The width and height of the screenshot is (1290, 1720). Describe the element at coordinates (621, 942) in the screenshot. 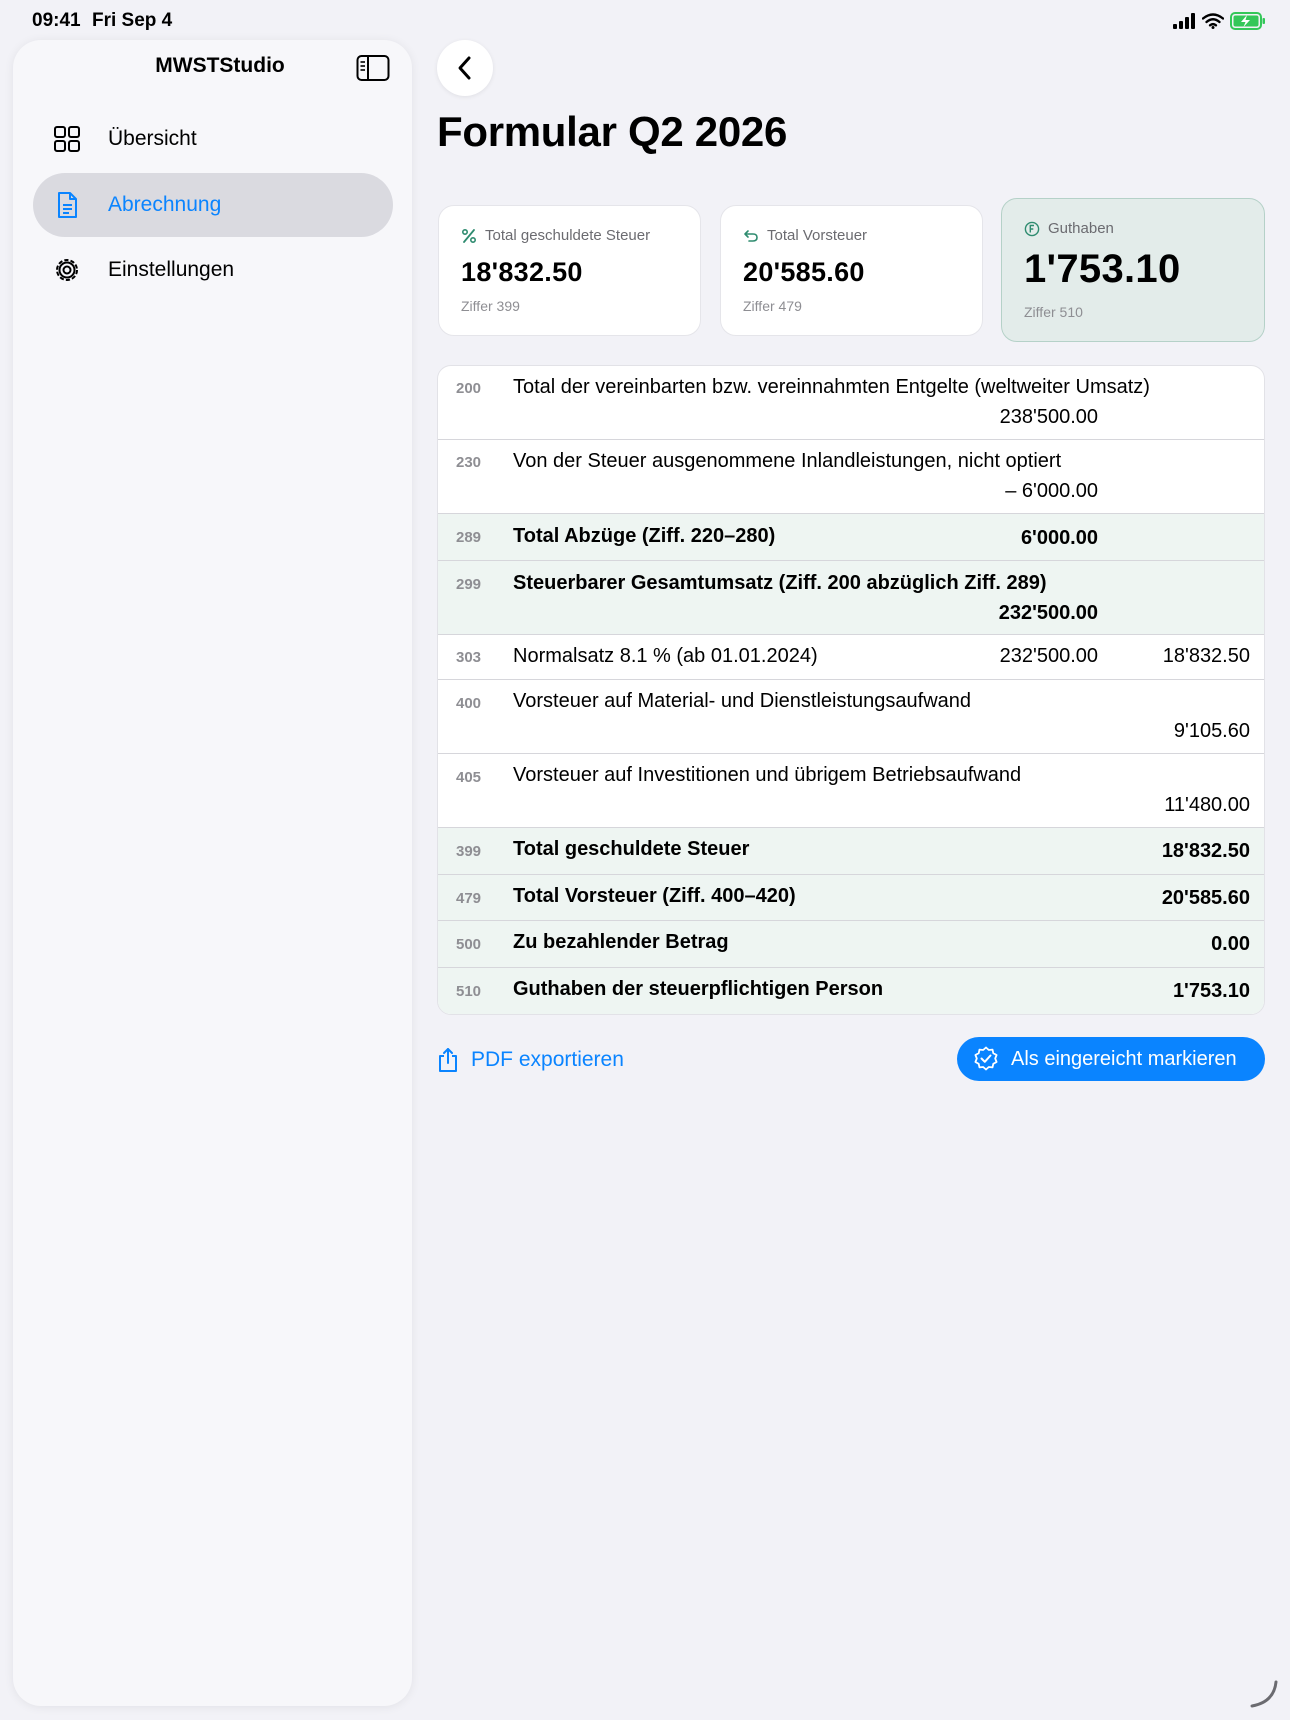

I see `row-description: Zu bezahlender Betrag` at that location.